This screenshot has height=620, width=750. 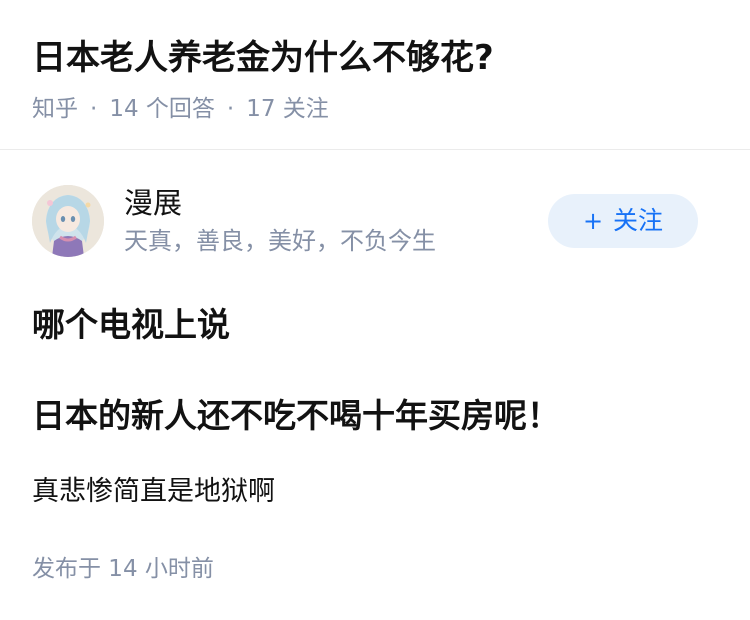 I want to click on answer-heading-line: 日本的新人还不吃不喝十年买房呢！, so click(x=296, y=415).